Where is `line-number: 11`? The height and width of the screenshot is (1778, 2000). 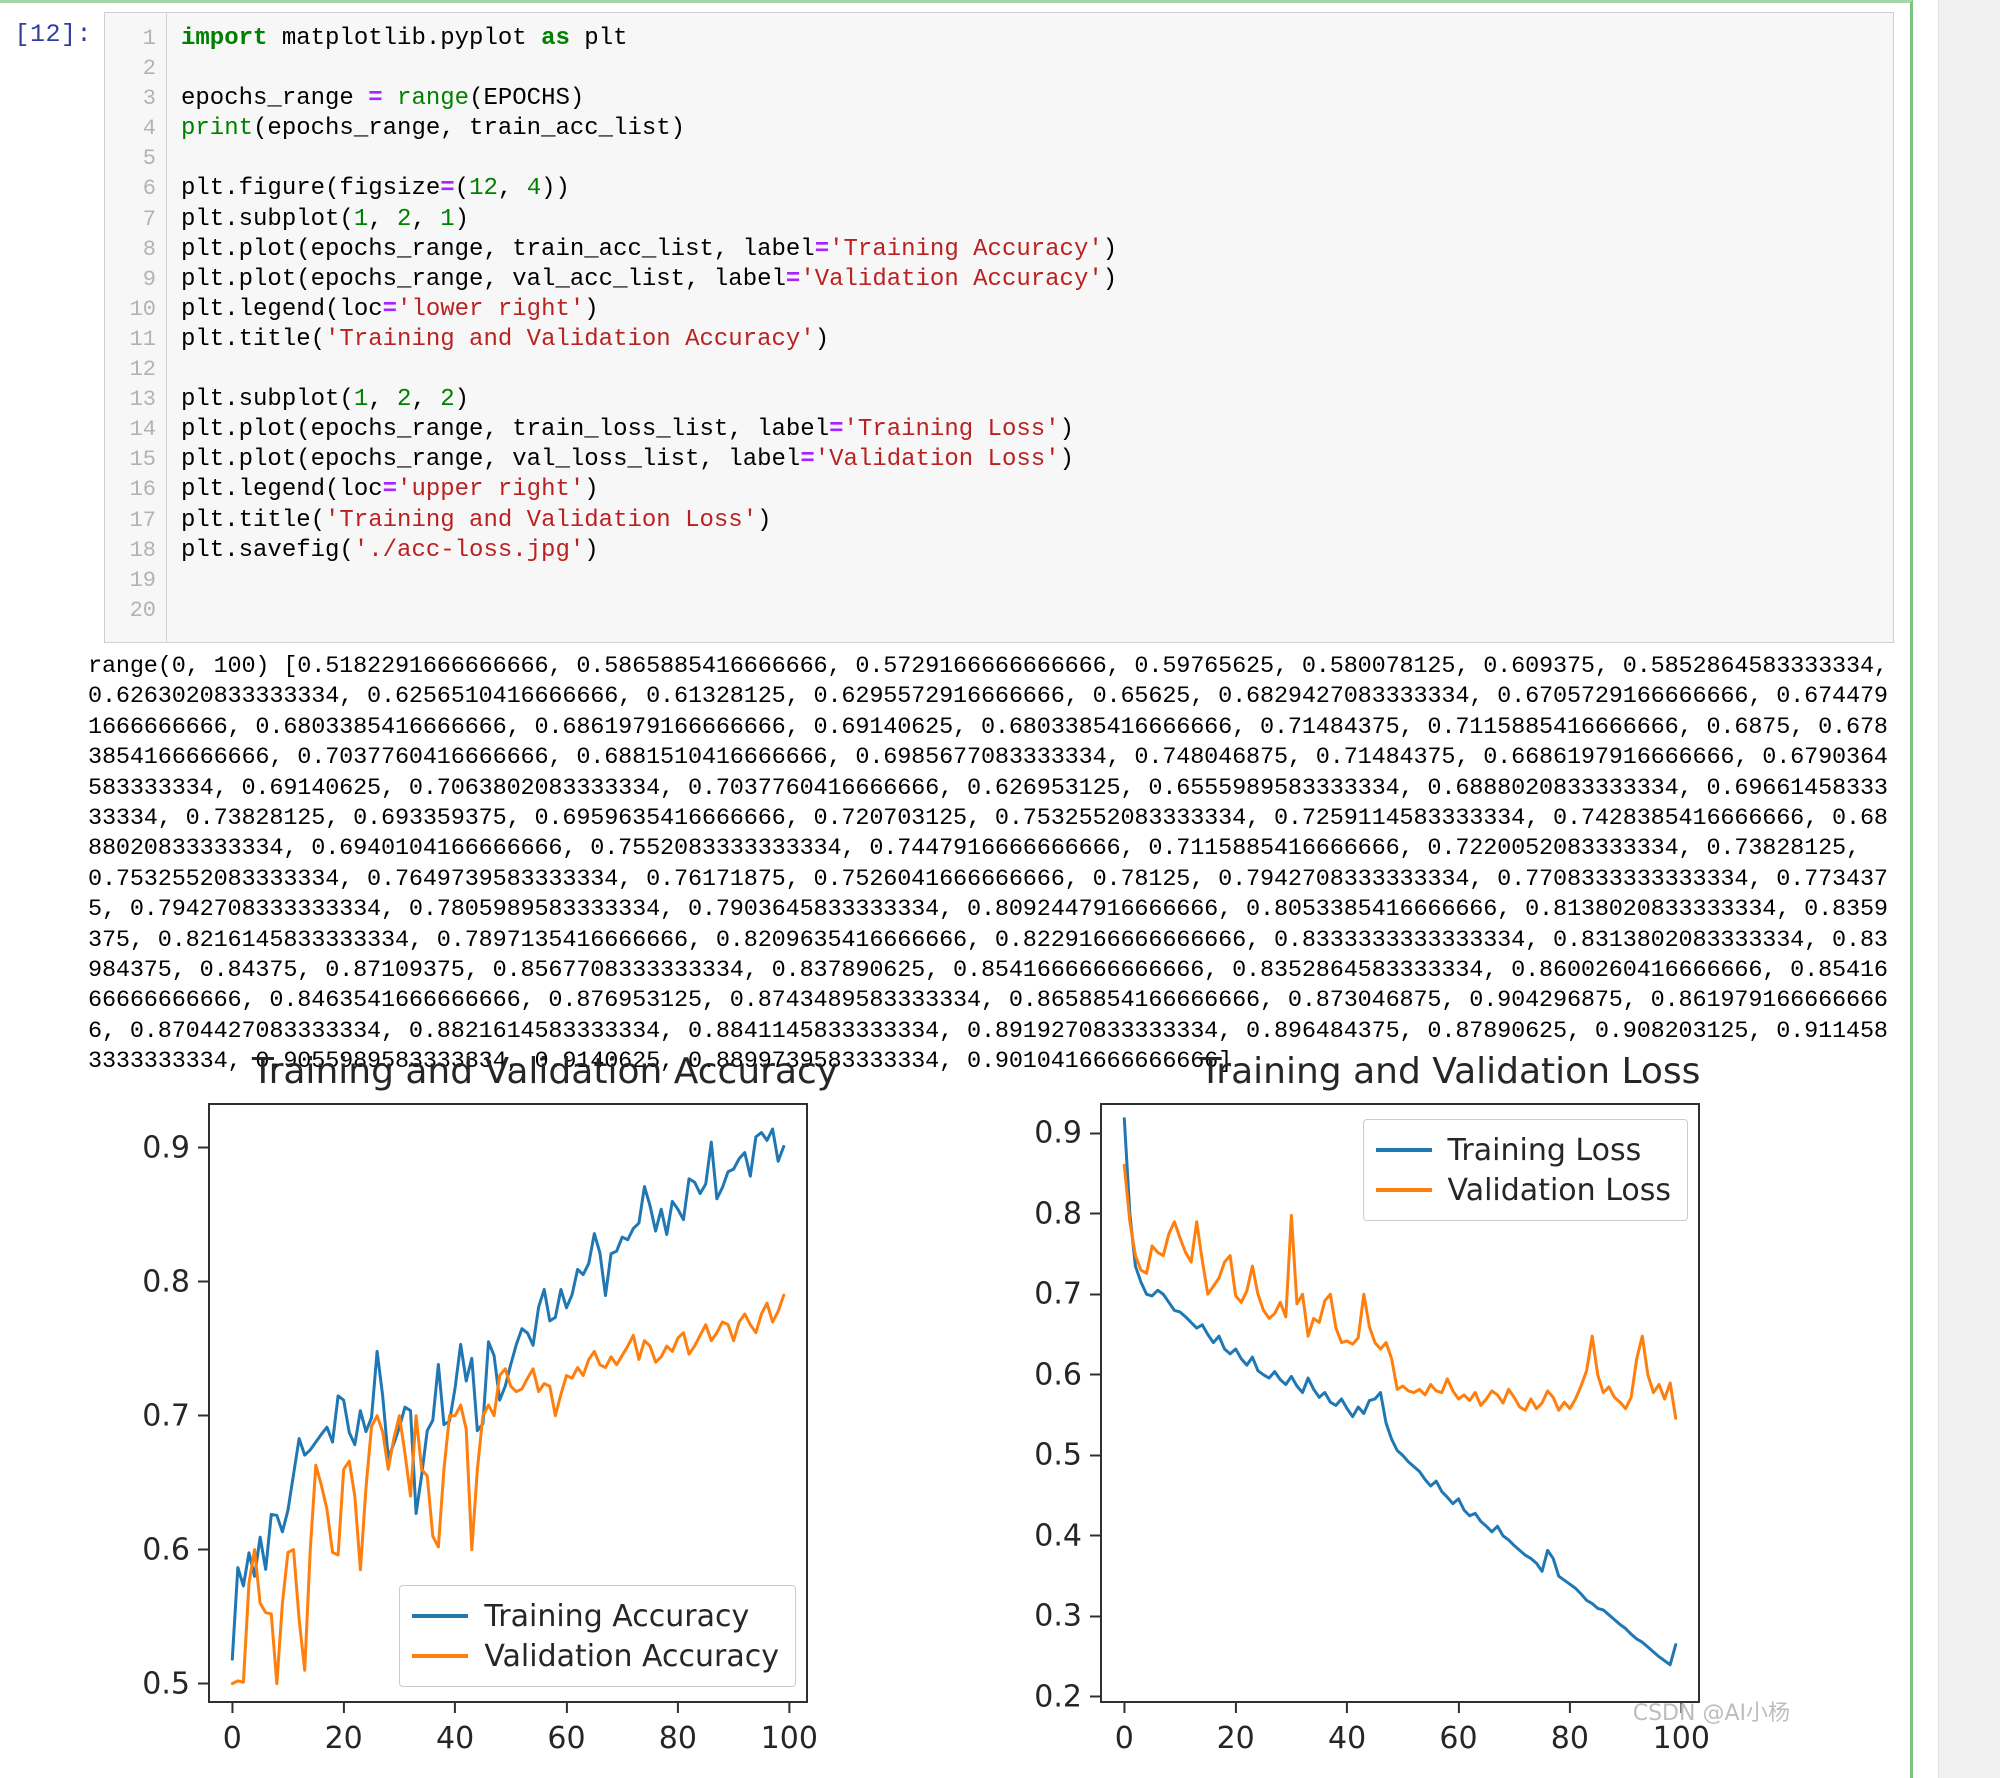 line-number: 11 is located at coordinates (142, 339).